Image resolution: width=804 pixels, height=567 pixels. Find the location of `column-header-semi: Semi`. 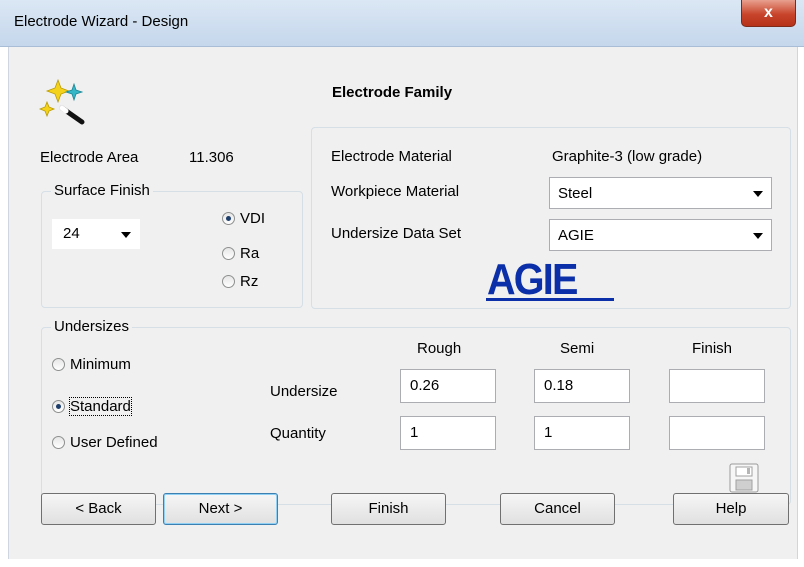

column-header-semi: Semi is located at coordinates (577, 348).